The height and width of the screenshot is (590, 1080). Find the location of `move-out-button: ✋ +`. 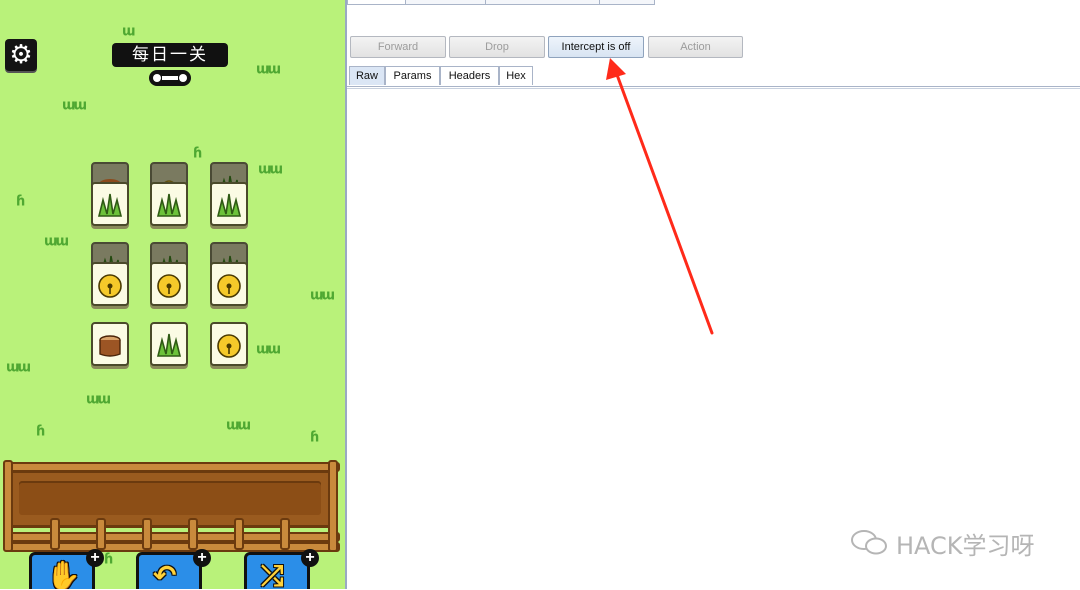

move-out-button: ✋ + is located at coordinates (66, 569).